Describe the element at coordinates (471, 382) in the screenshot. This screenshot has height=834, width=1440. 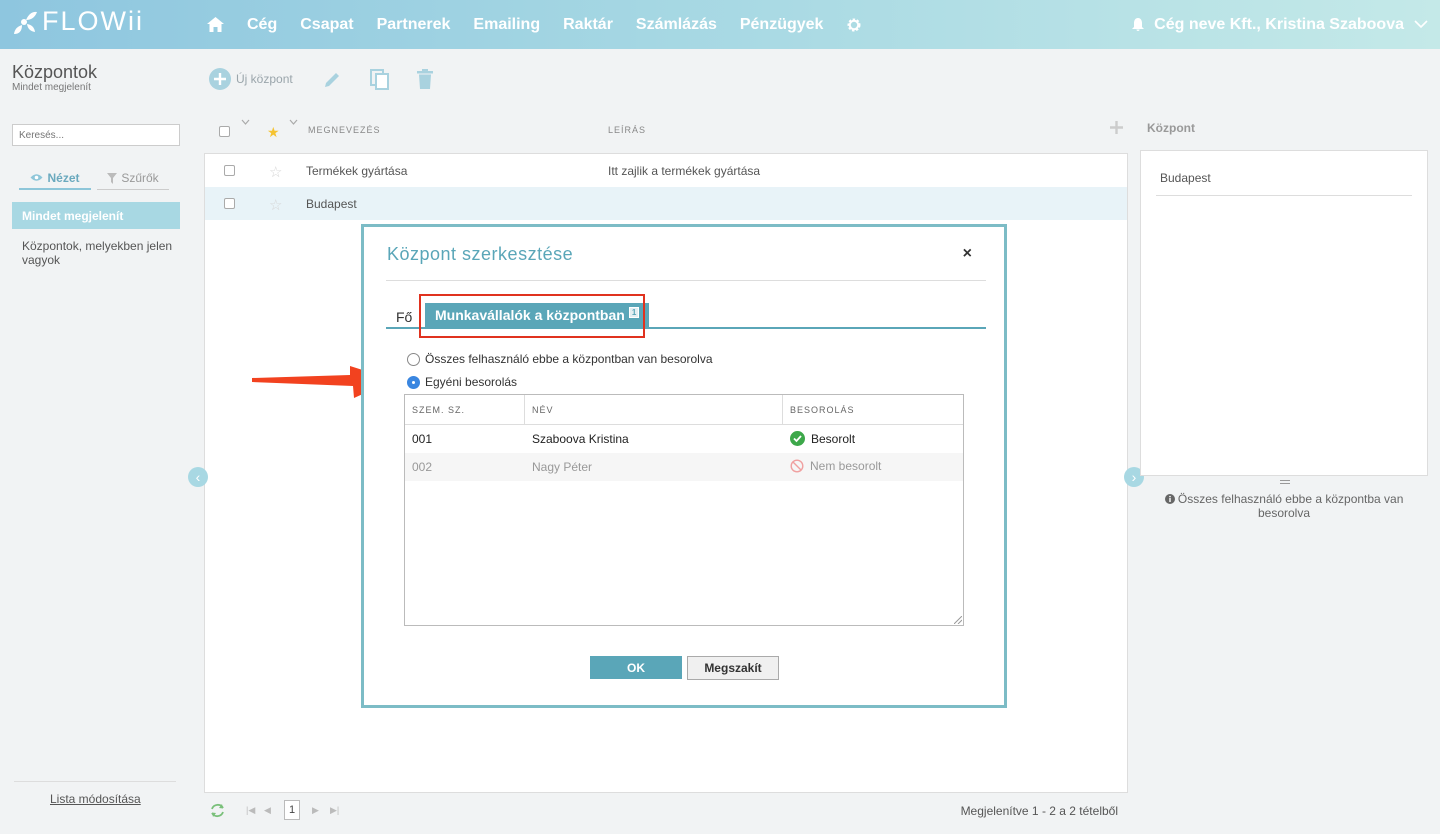
I see `radio-individual-label: Egyéni besorolás` at that location.